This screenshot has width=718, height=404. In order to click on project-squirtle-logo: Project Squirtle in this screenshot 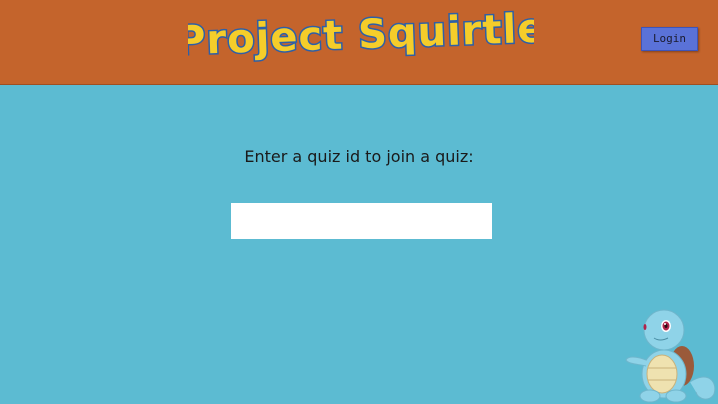, I will do `click(361, 35)`.